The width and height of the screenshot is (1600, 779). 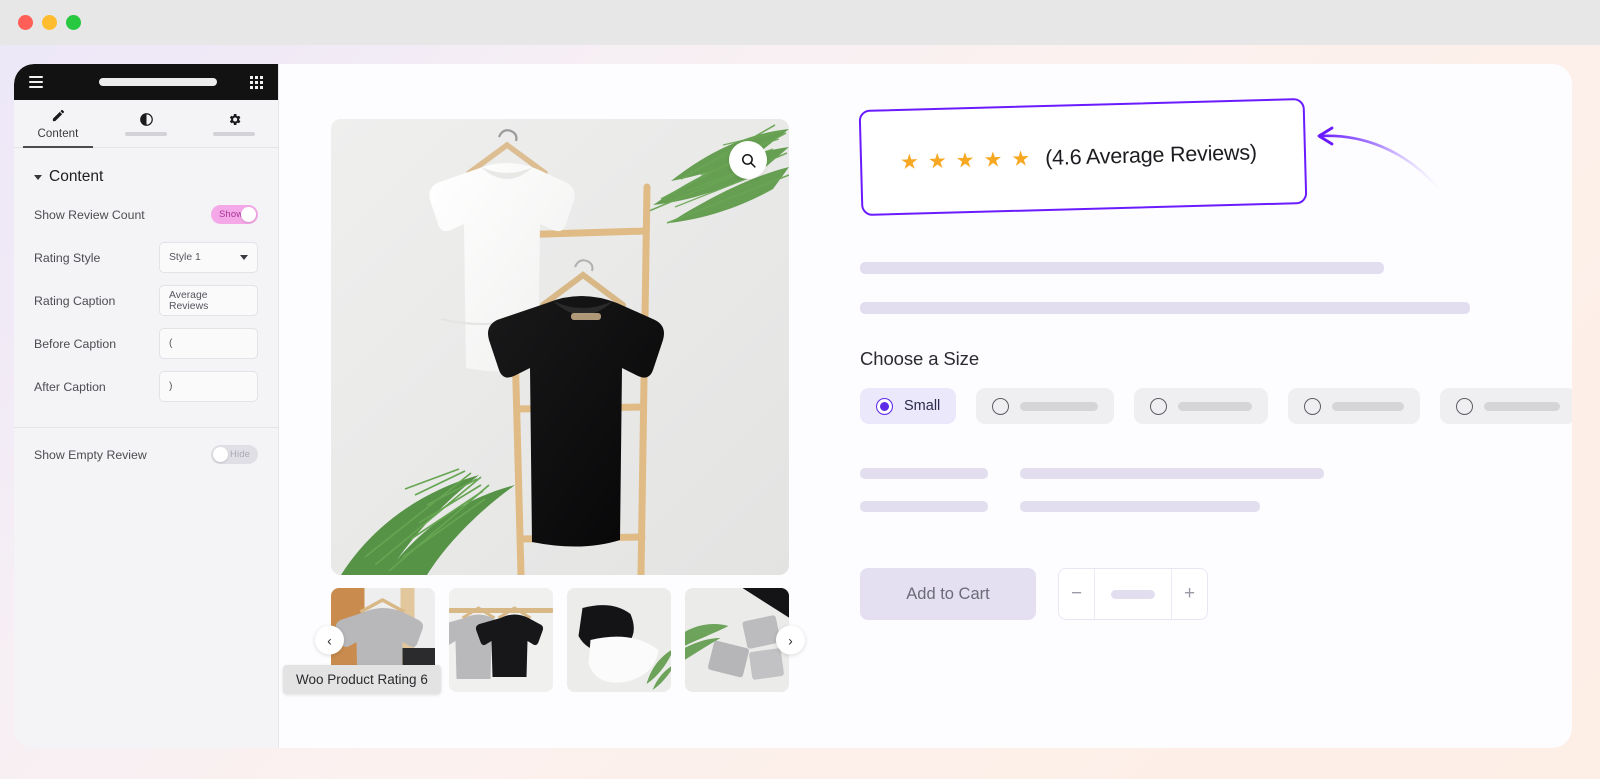 I want to click on hamburger-icon, so click(x=36, y=82).